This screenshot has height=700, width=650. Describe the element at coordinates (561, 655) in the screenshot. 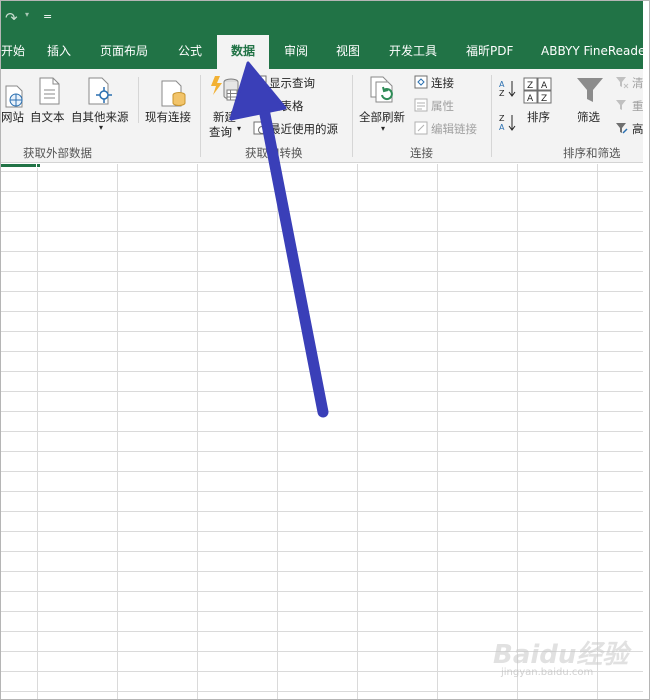

I see `watermark-logo: Baidu经验` at that location.